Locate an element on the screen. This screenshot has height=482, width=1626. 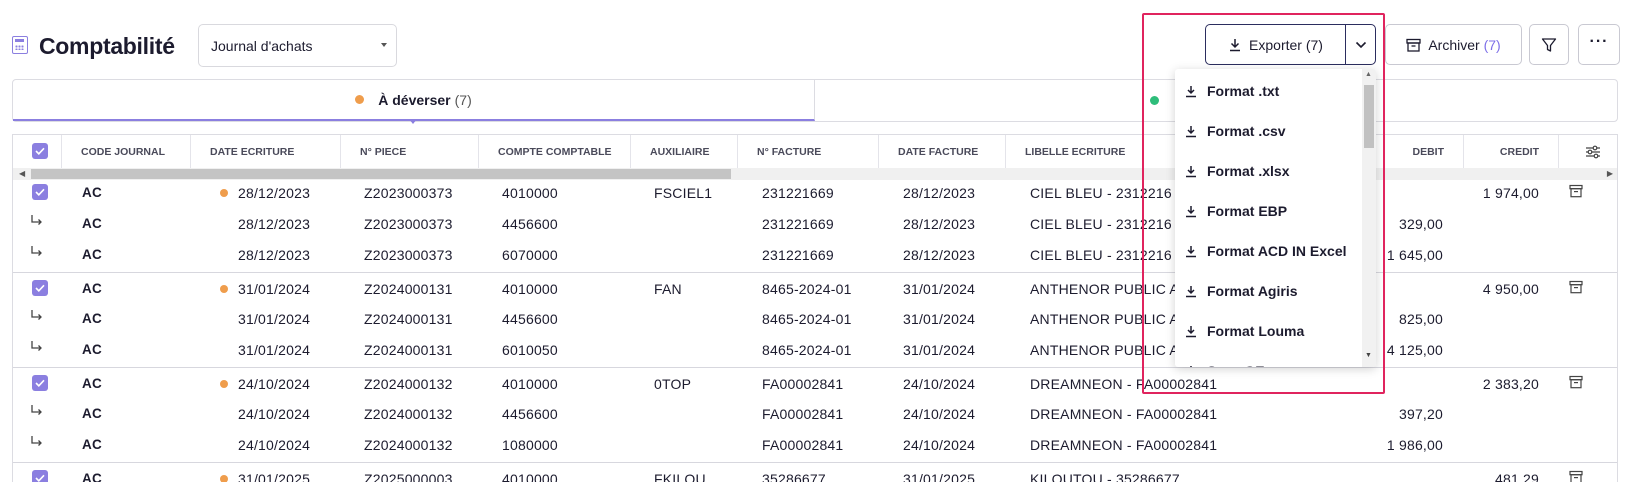
export-format-label: Sage GE sans is located at coordinates (1253, 365).